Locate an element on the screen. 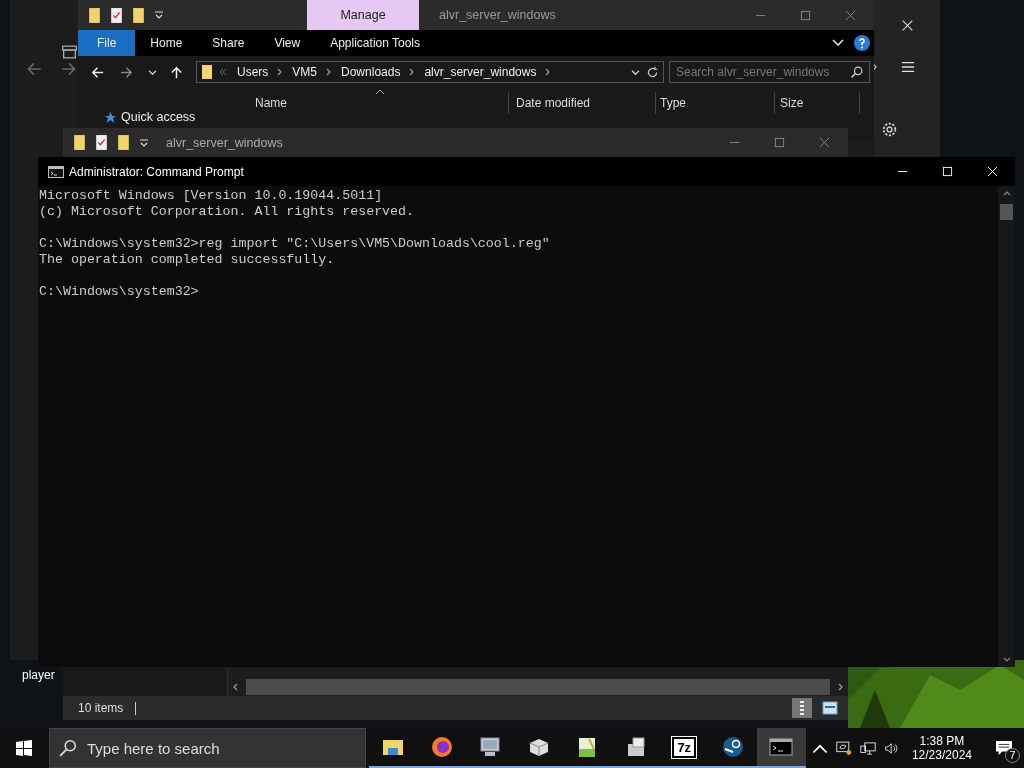  column-header: Name is located at coordinates (382, 103).